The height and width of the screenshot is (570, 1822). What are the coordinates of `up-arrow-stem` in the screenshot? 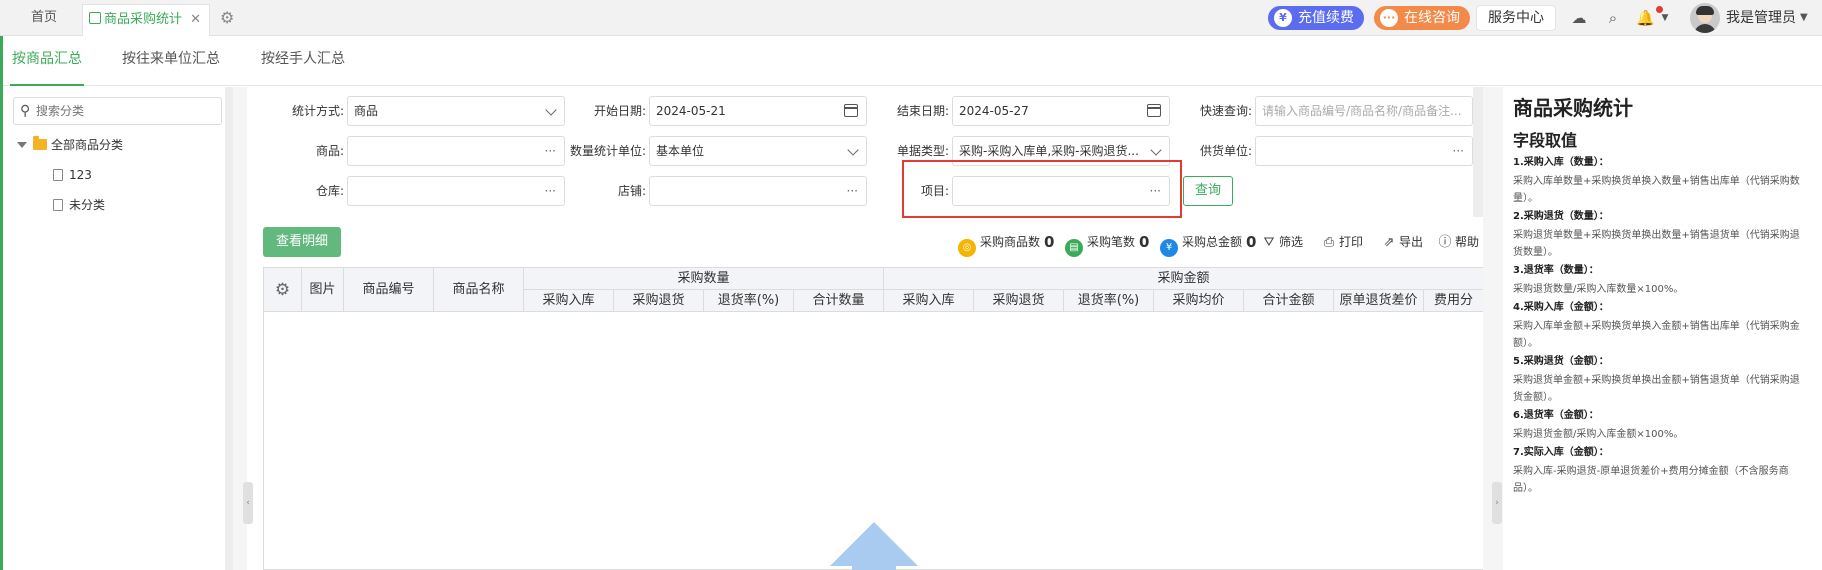 It's located at (874, 565).